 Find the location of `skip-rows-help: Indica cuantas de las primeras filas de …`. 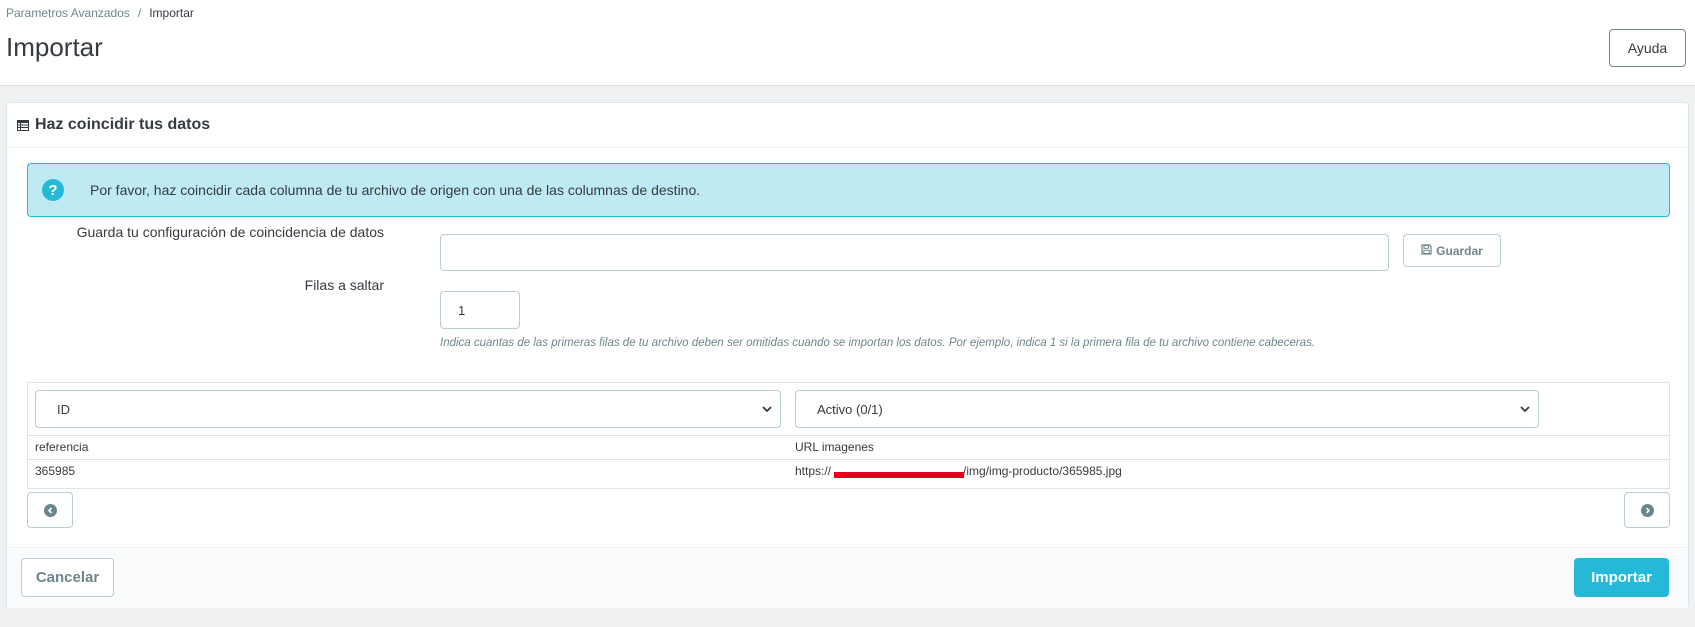

skip-rows-help: Indica cuantas de las primeras filas de … is located at coordinates (878, 343).